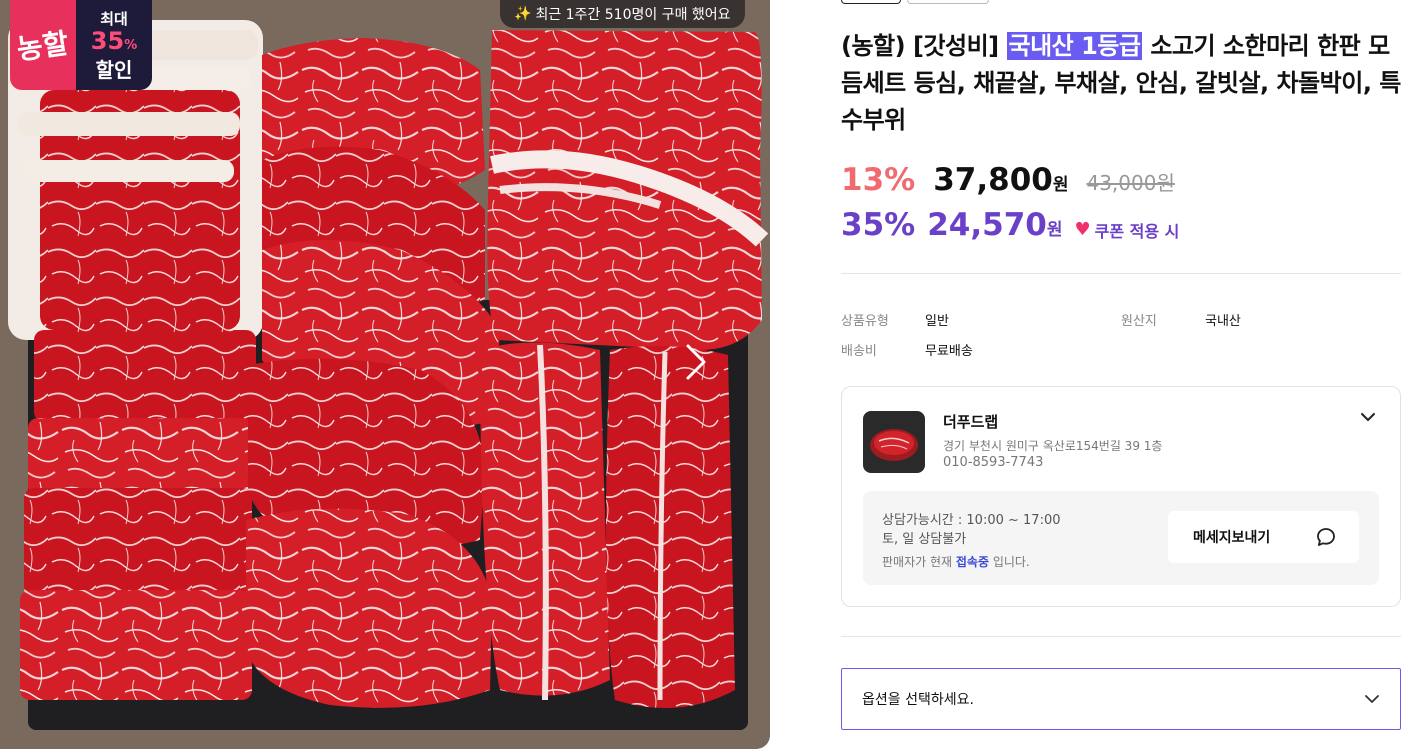 The image size is (1406, 749). Describe the element at coordinates (1082, 229) in the screenshot. I see `heart-icon: ♥` at that location.